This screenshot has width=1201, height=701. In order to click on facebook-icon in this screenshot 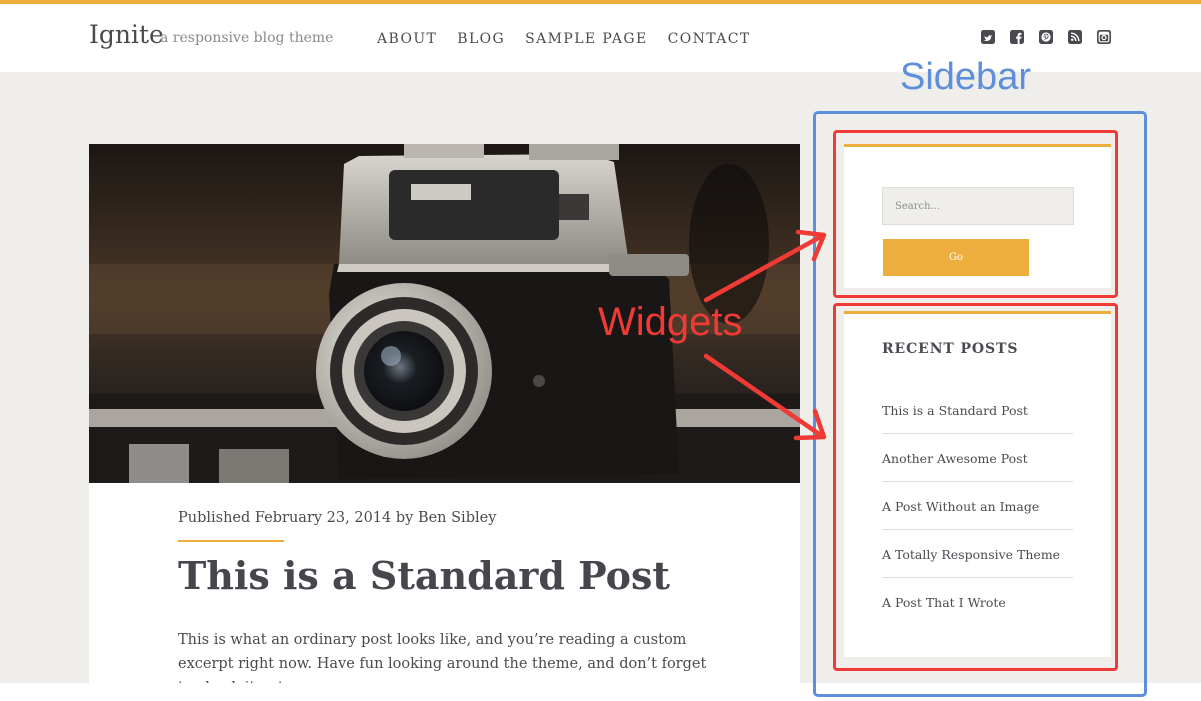, I will do `click(1017, 37)`.